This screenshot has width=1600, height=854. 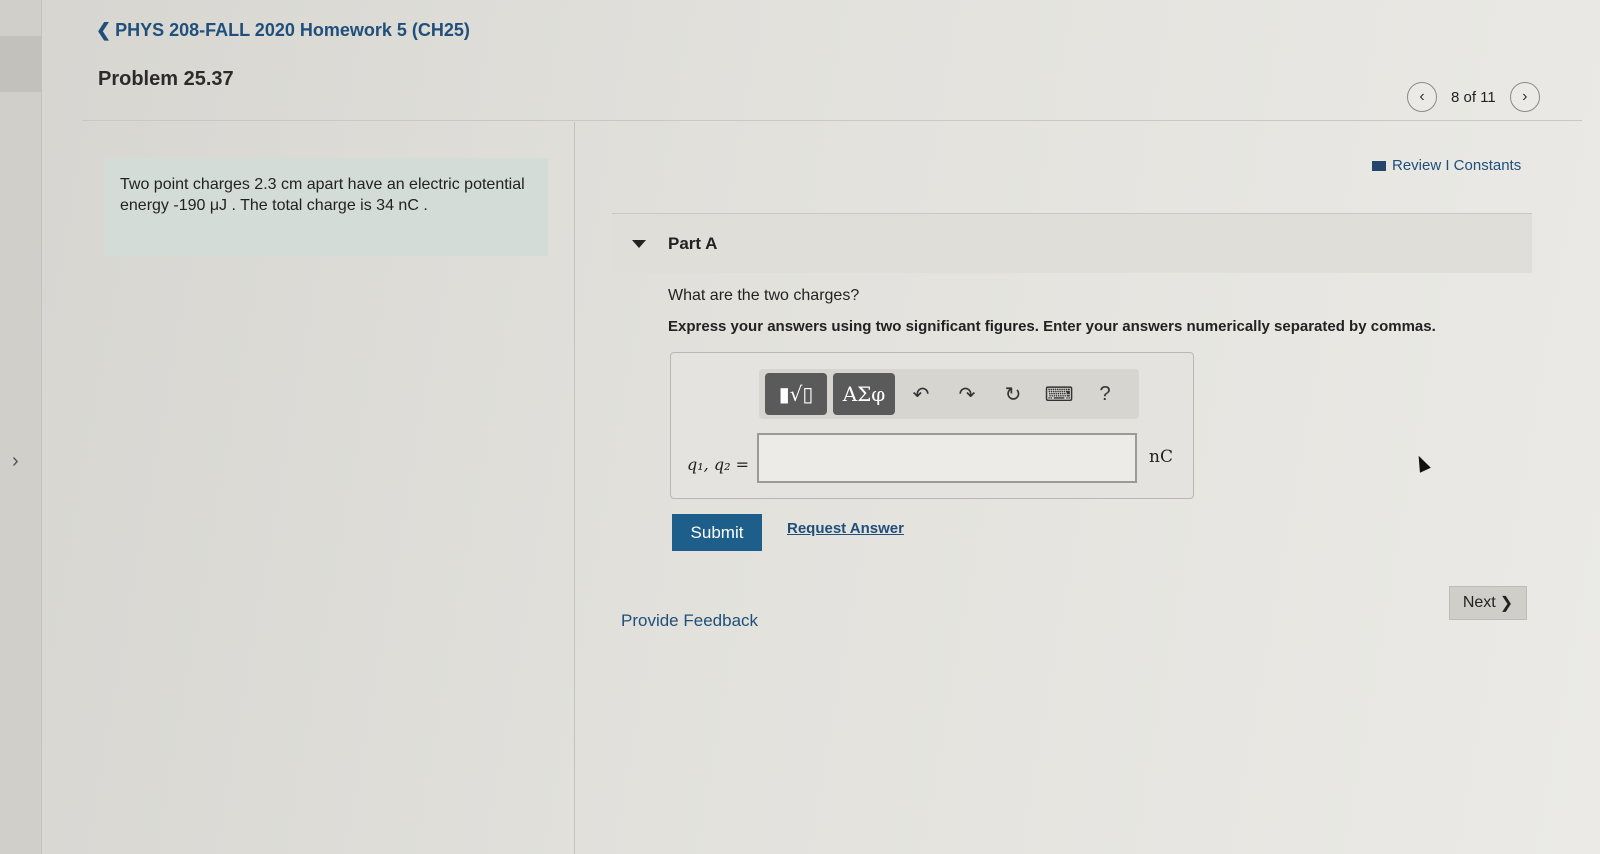 What do you see at coordinates (832, 120) in the screenshot?
I see `header-divider` at bounding box center [832, 120].